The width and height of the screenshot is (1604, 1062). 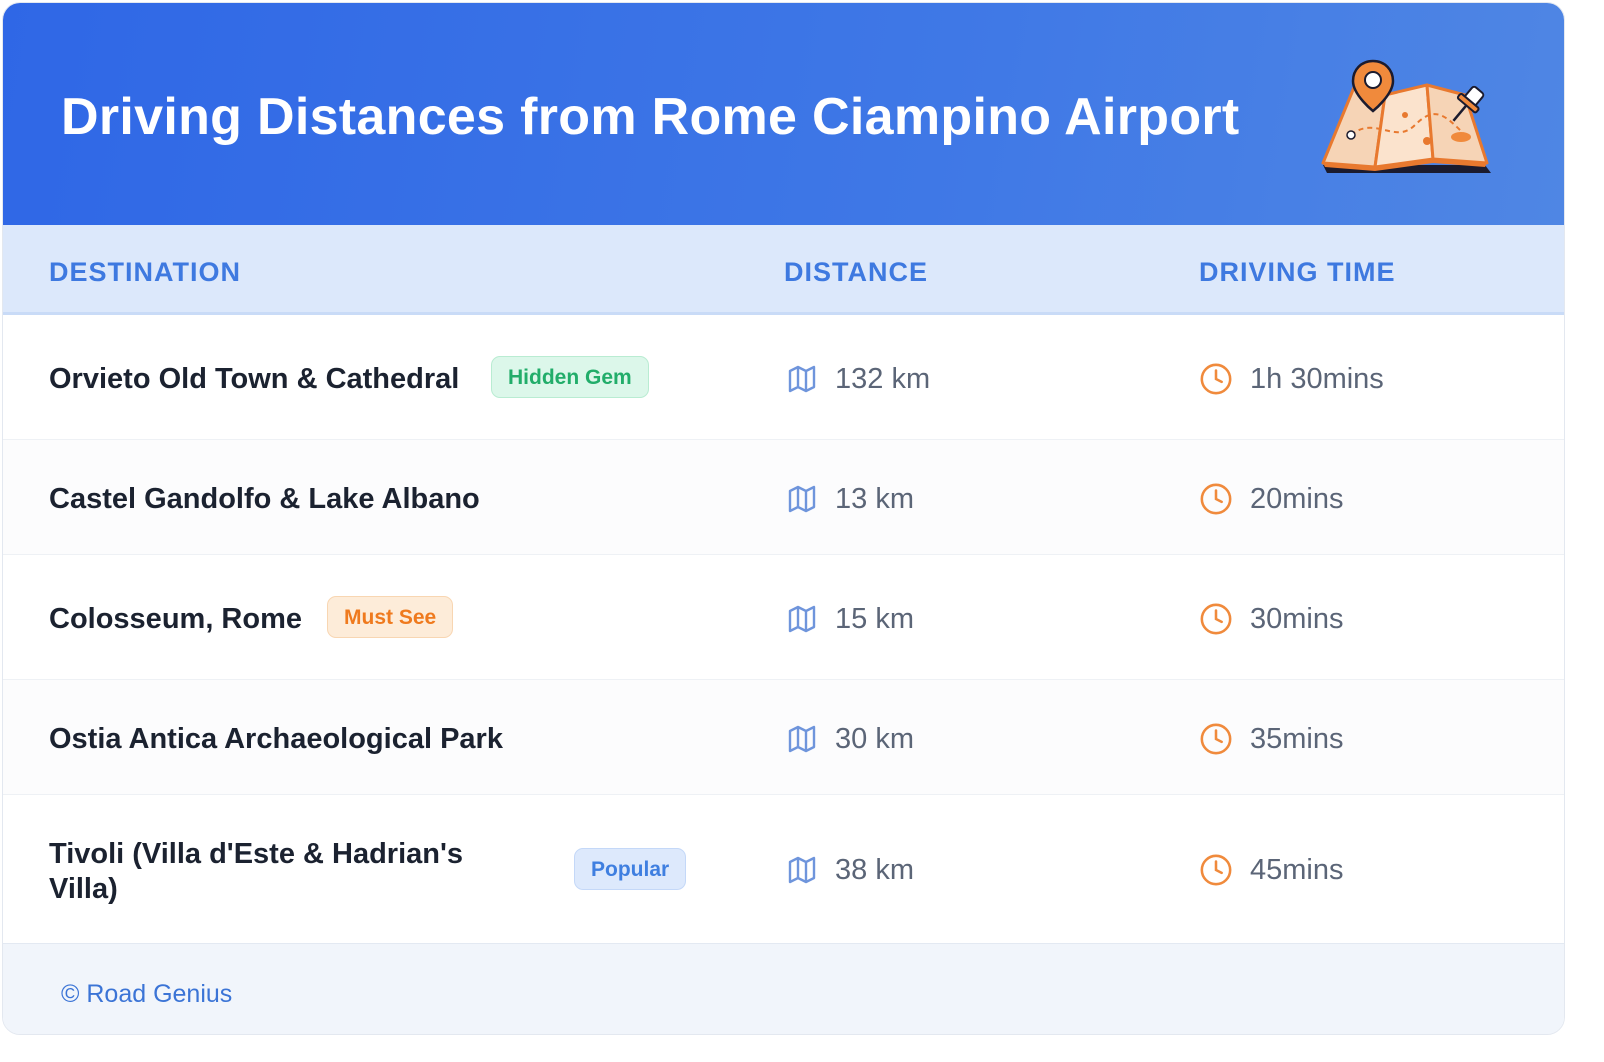 I want to click on card-footer: © Road Genius, so click(x=783, y=988).